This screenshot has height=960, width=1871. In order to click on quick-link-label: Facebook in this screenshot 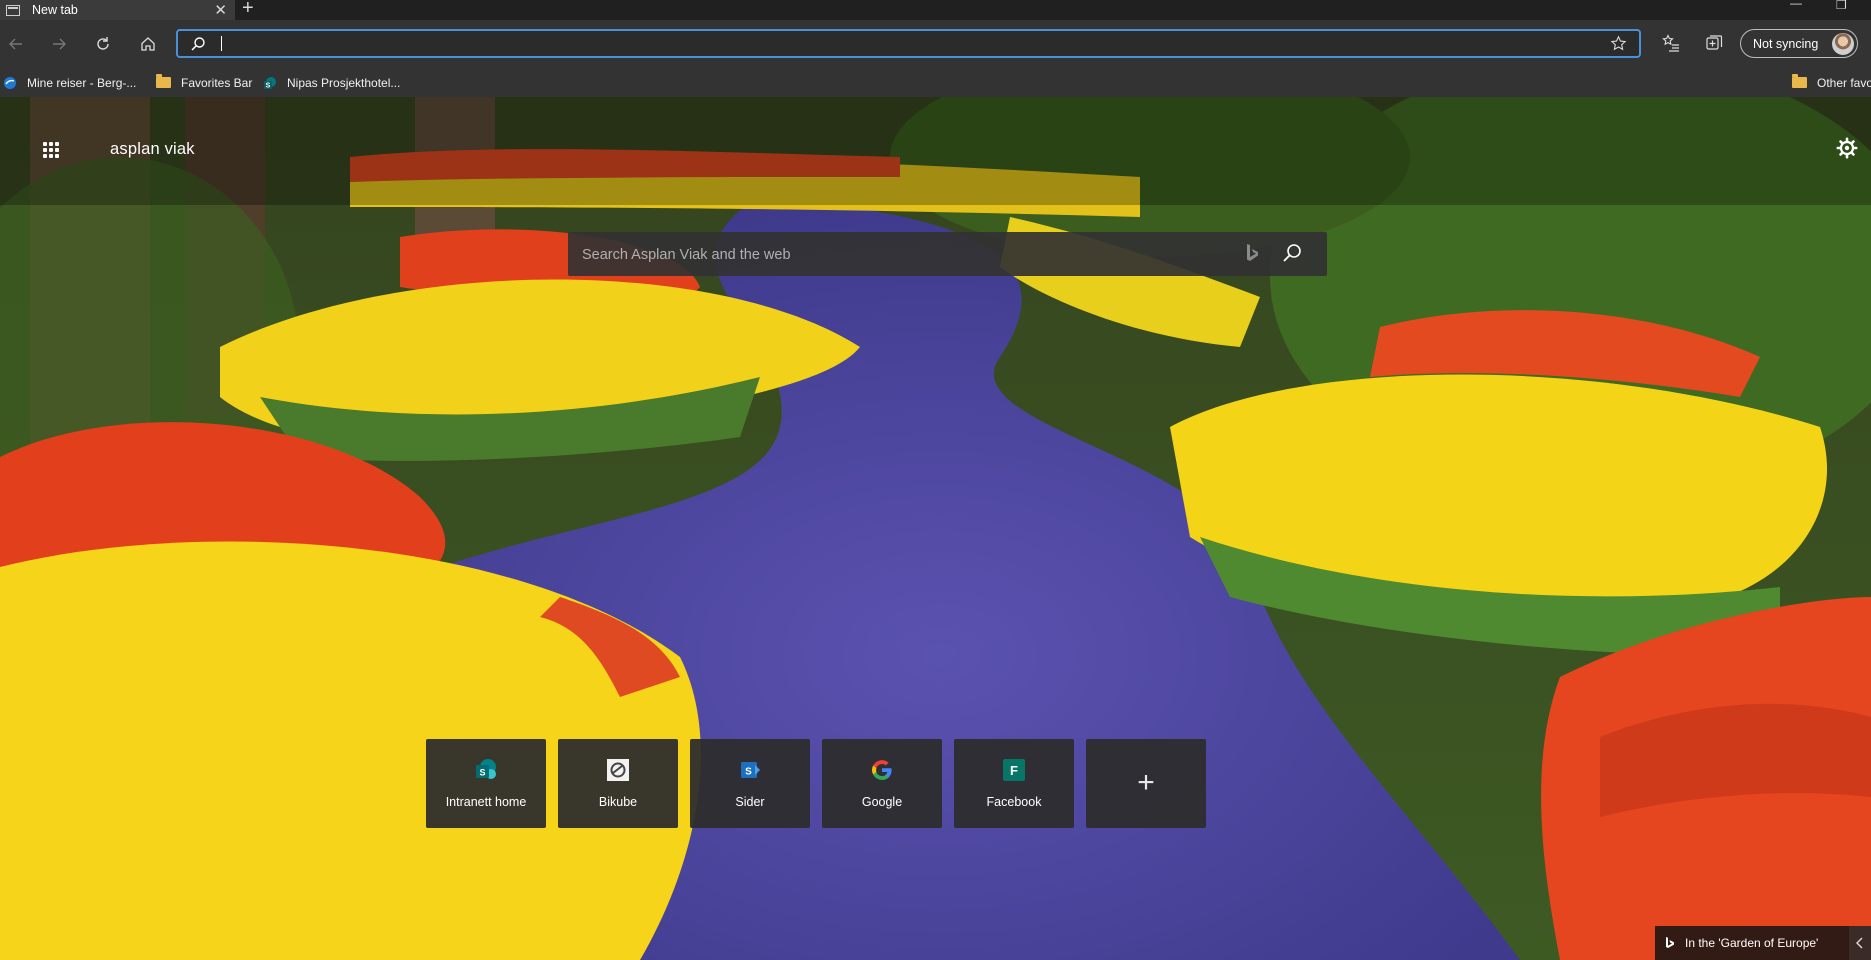, I will do `click(1014, 802)`.